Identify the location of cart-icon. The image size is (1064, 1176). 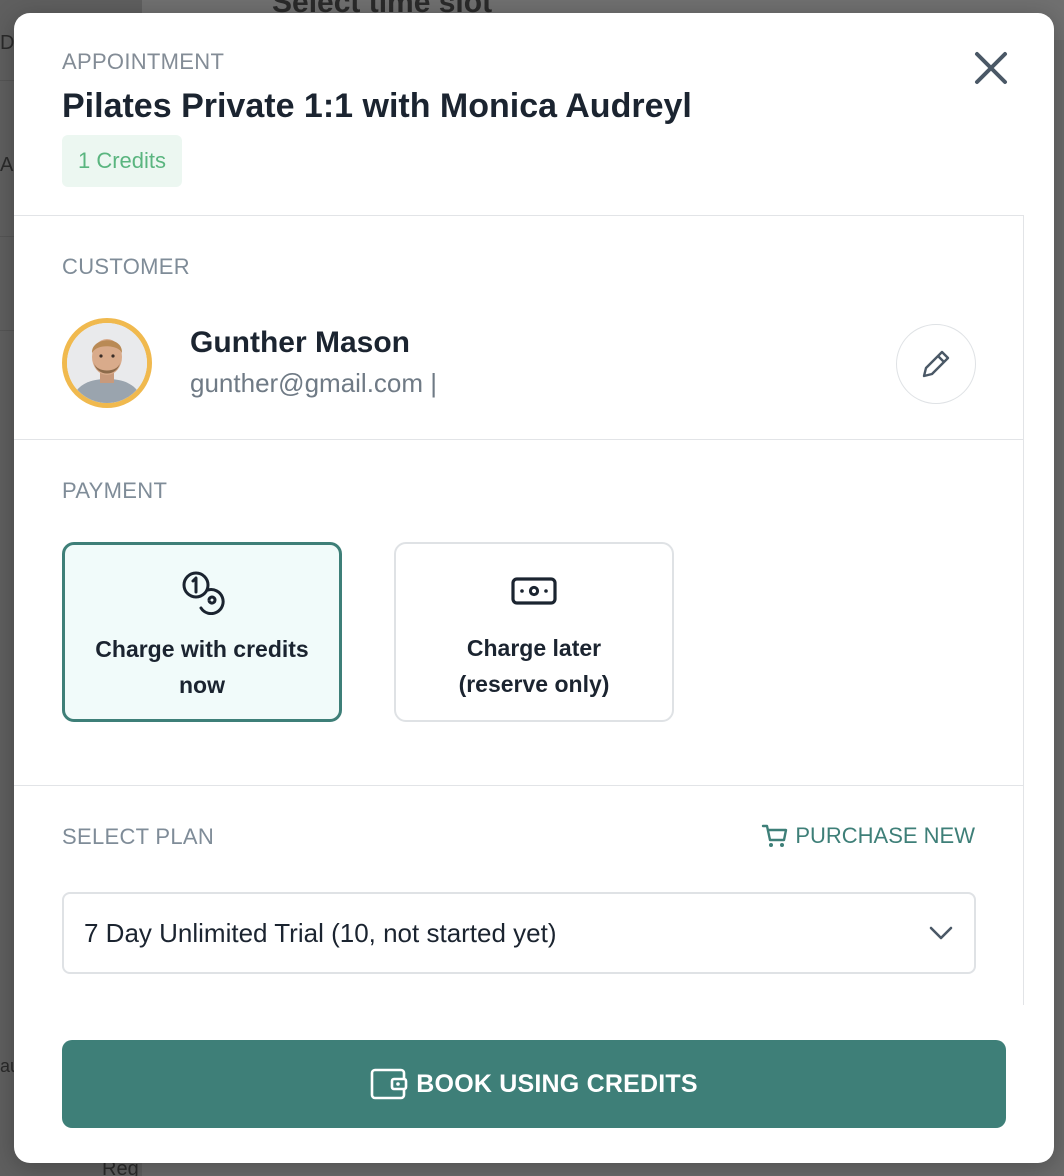
(775, 835).